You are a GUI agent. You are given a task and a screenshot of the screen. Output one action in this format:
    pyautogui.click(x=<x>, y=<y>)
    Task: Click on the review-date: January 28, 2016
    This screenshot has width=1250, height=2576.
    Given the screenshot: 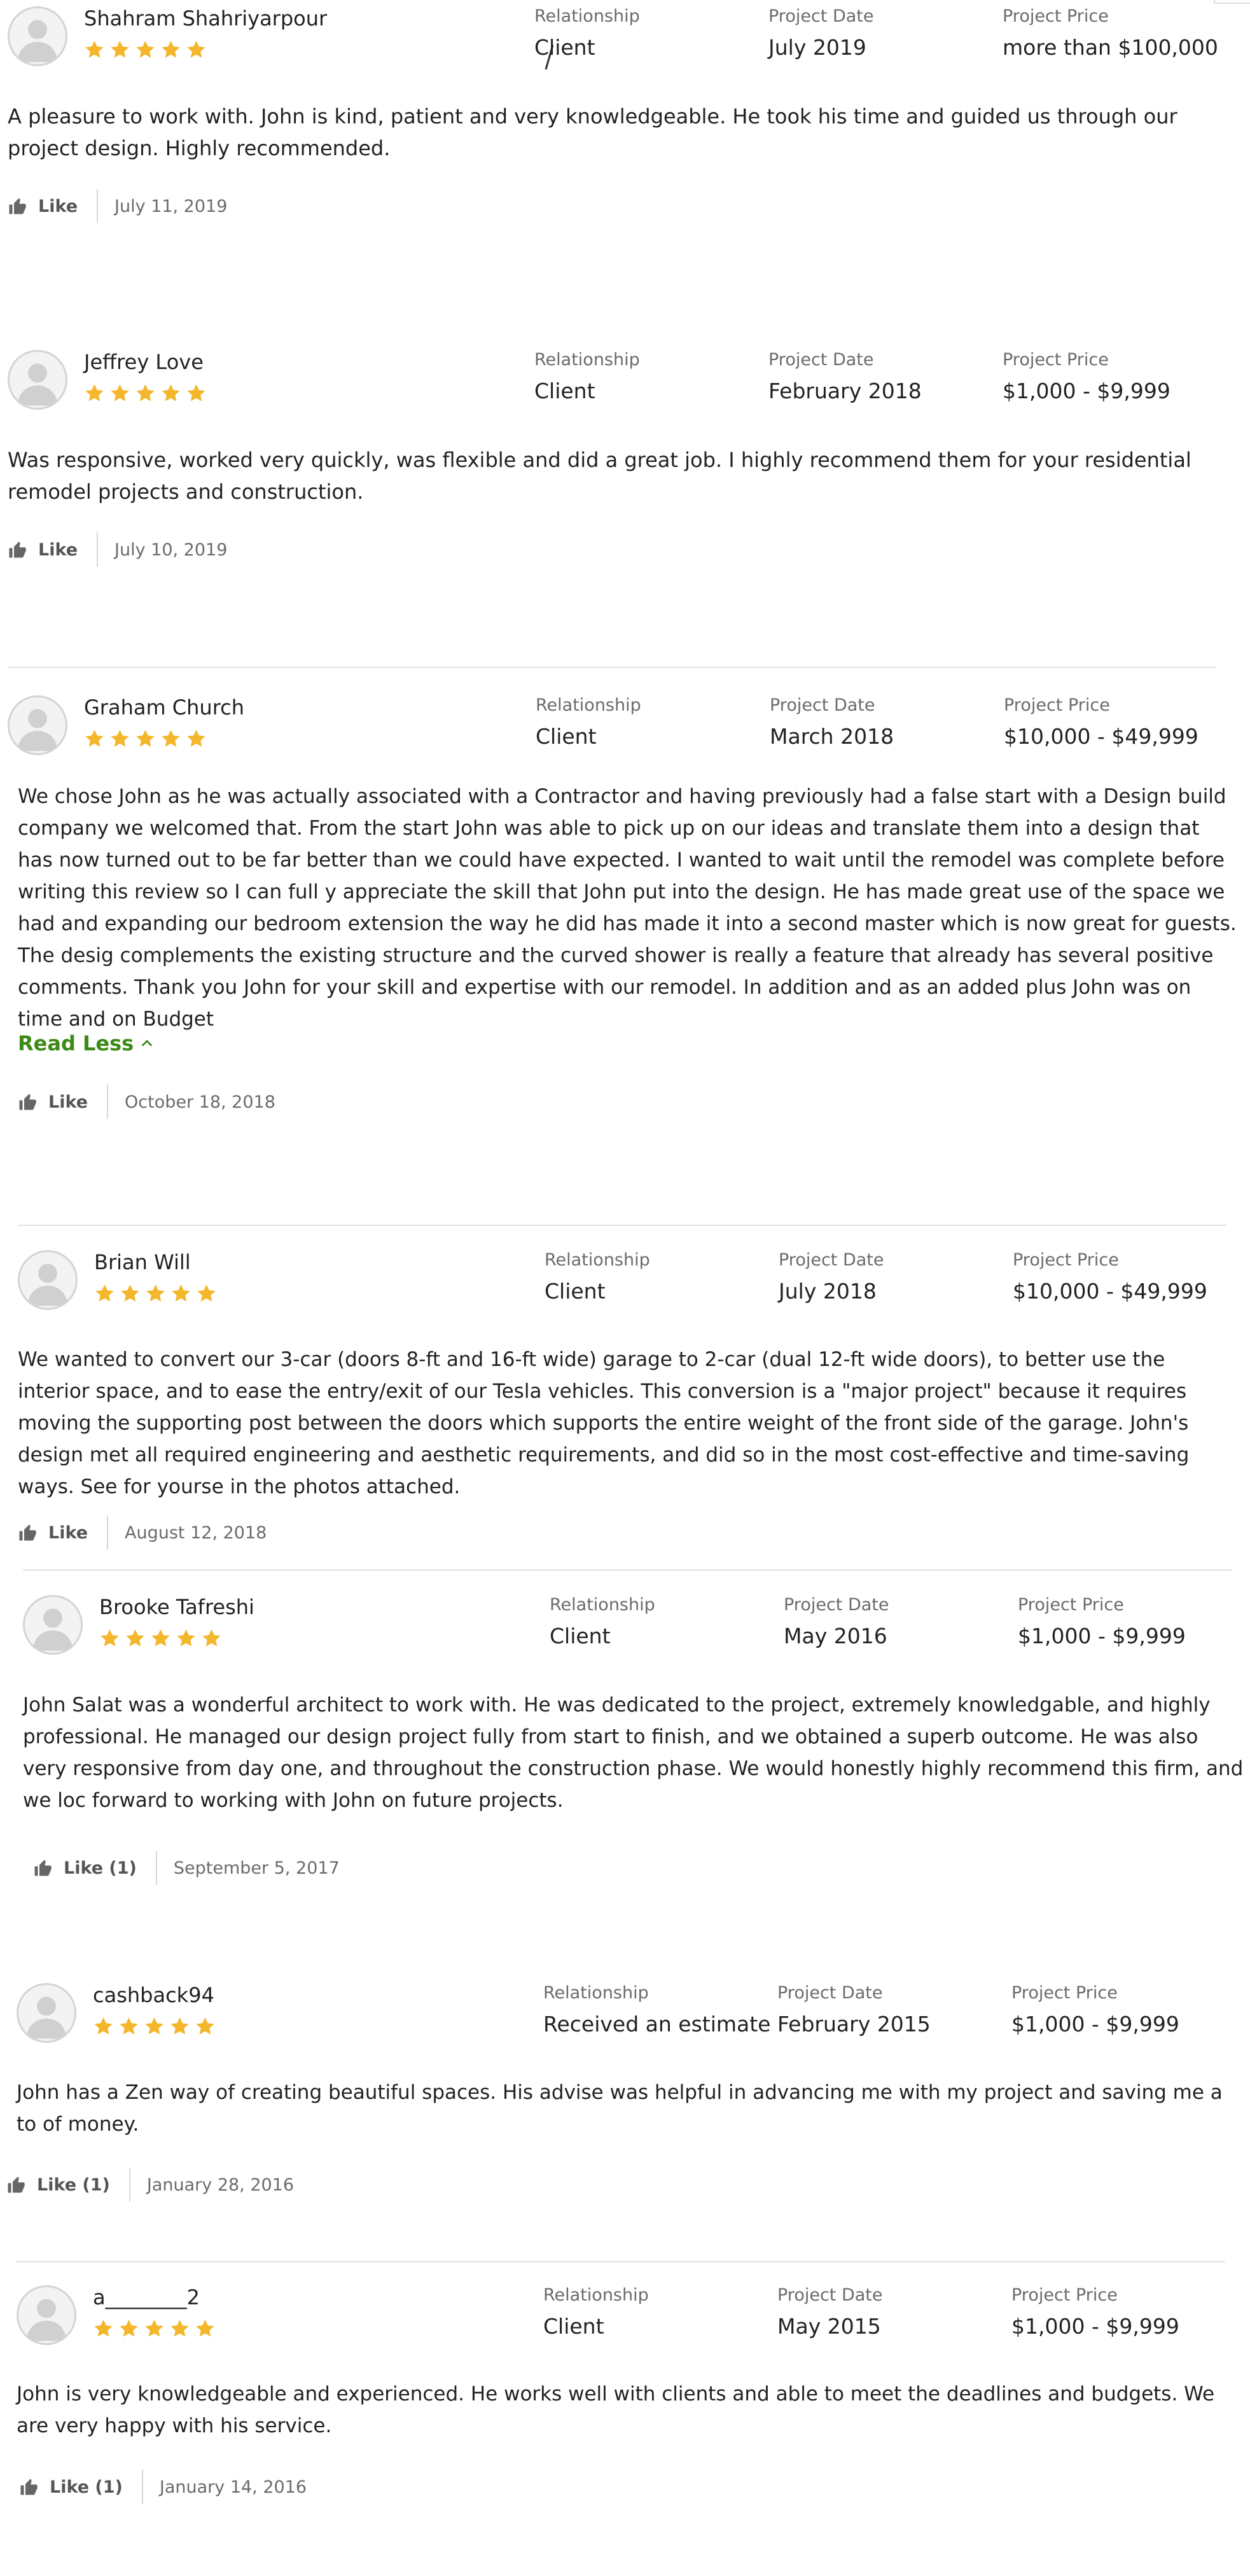 What is the action you would take?
    pyautogui.click(x=221, y=2185)
    